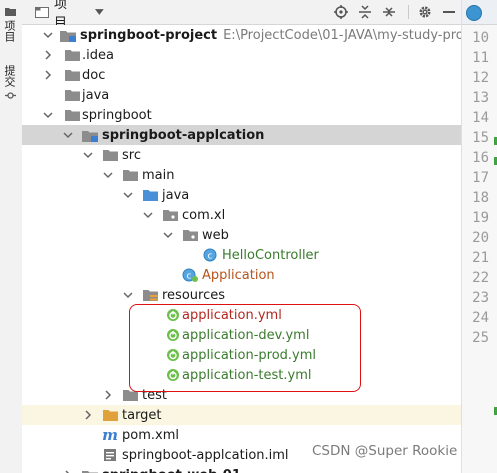 The width and height of the screenshot is (497, 473). Describe the element at coordinates (142, 415) in the screenshot. I see `tree-label-target: target` at that location.